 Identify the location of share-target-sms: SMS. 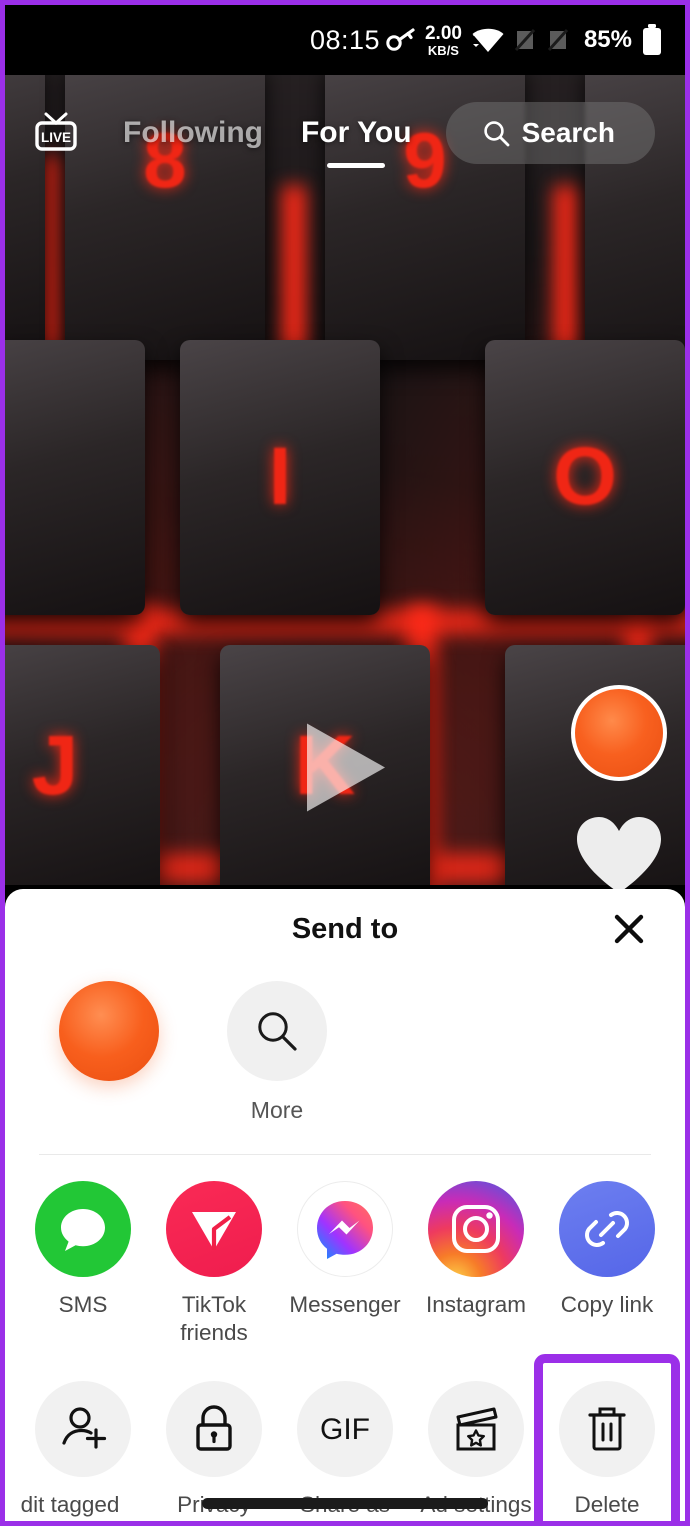
(83, 1264).